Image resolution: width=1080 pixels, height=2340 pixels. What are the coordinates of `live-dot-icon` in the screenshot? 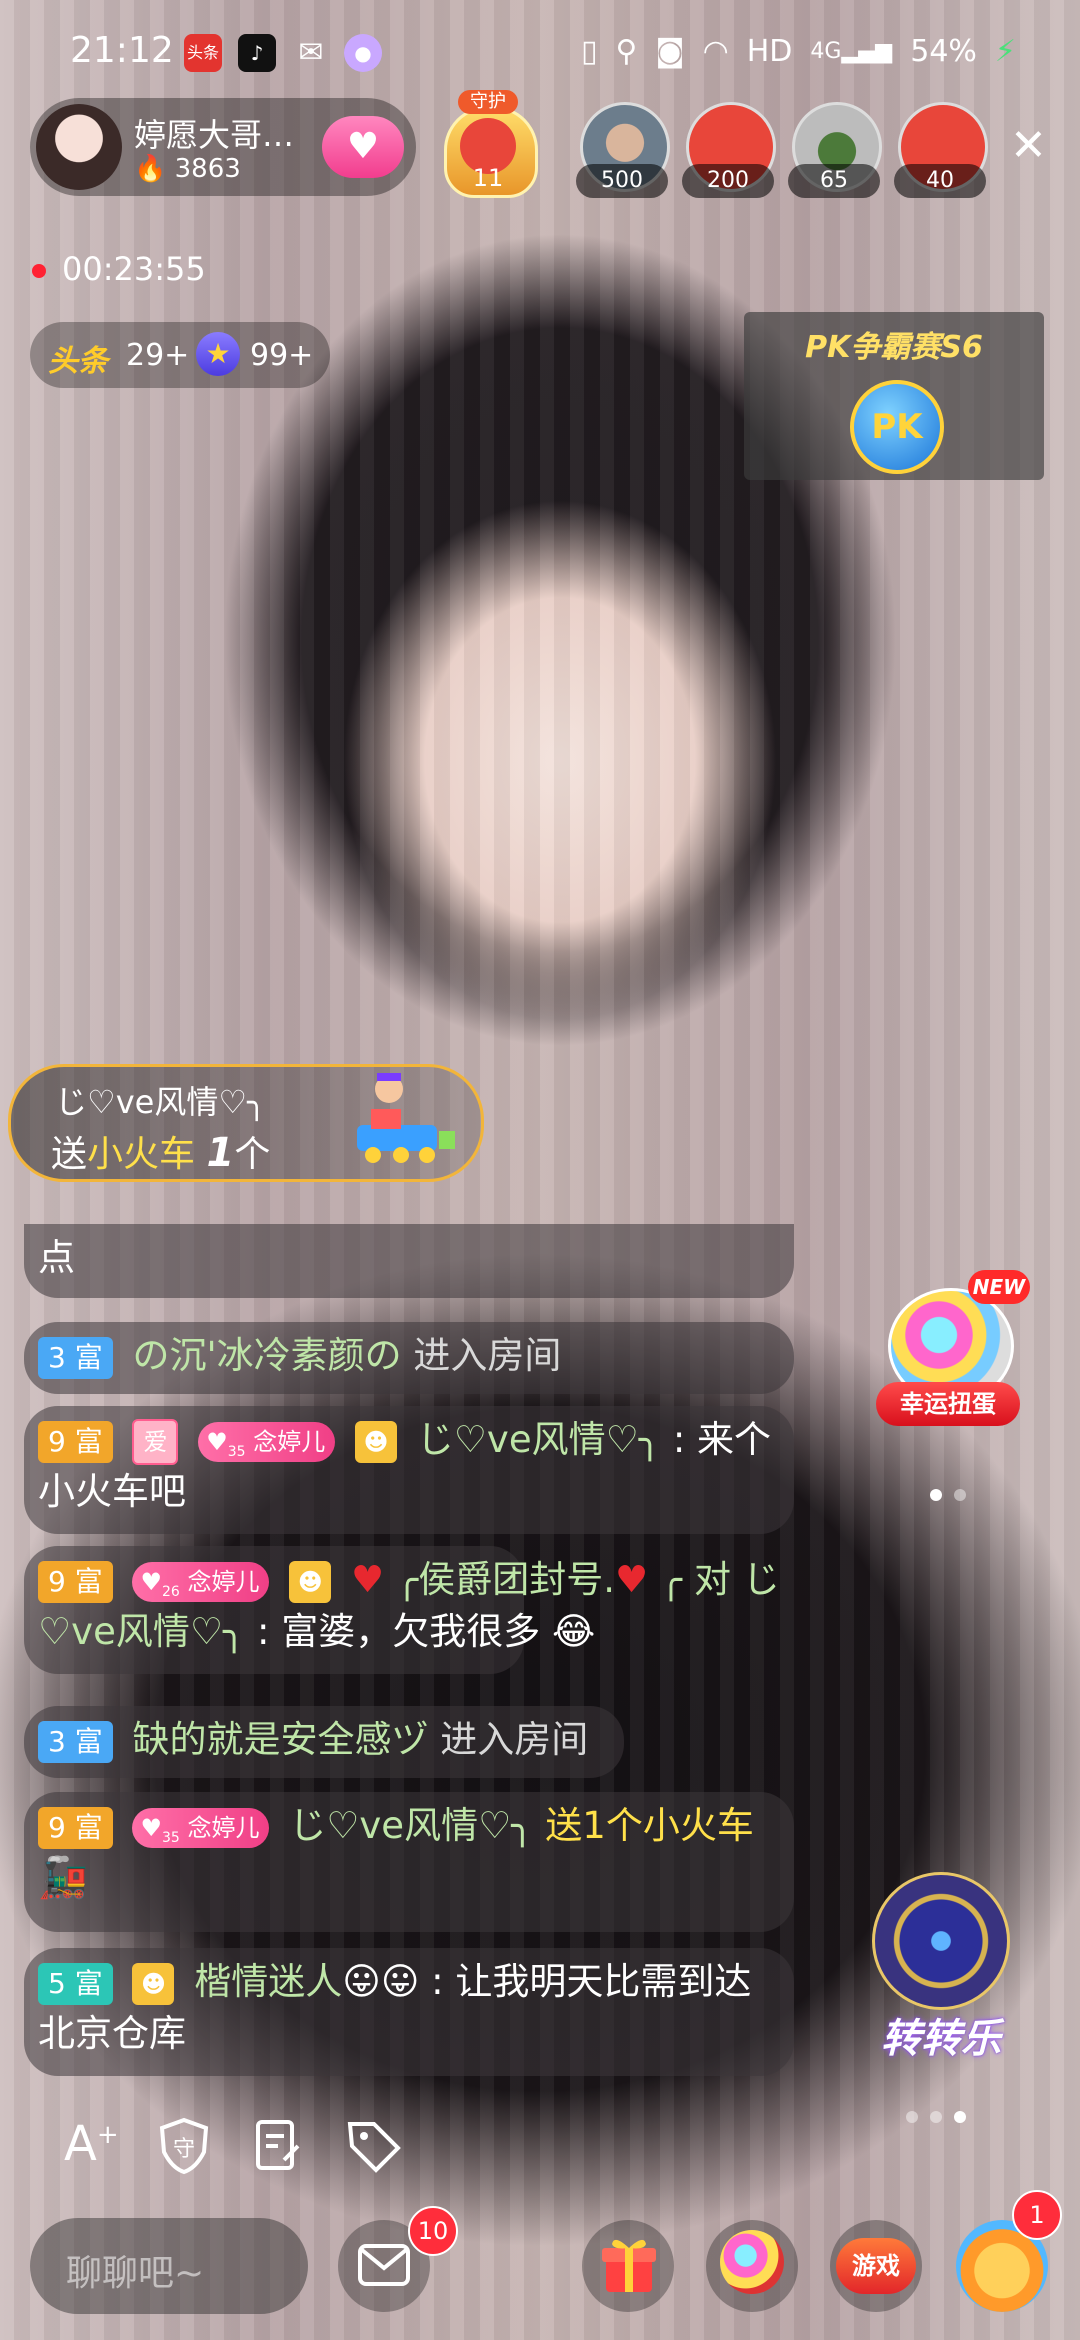 It's located at (39, 271).